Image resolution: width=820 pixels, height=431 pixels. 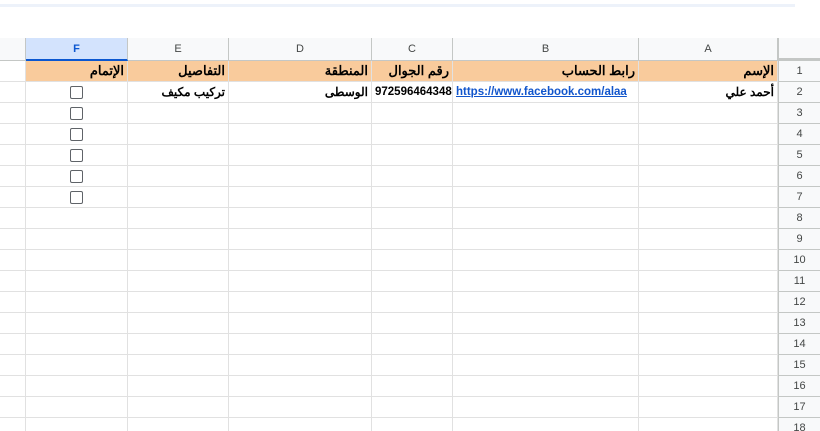 I want to click on cell-d13, so click(x=300, y=323).